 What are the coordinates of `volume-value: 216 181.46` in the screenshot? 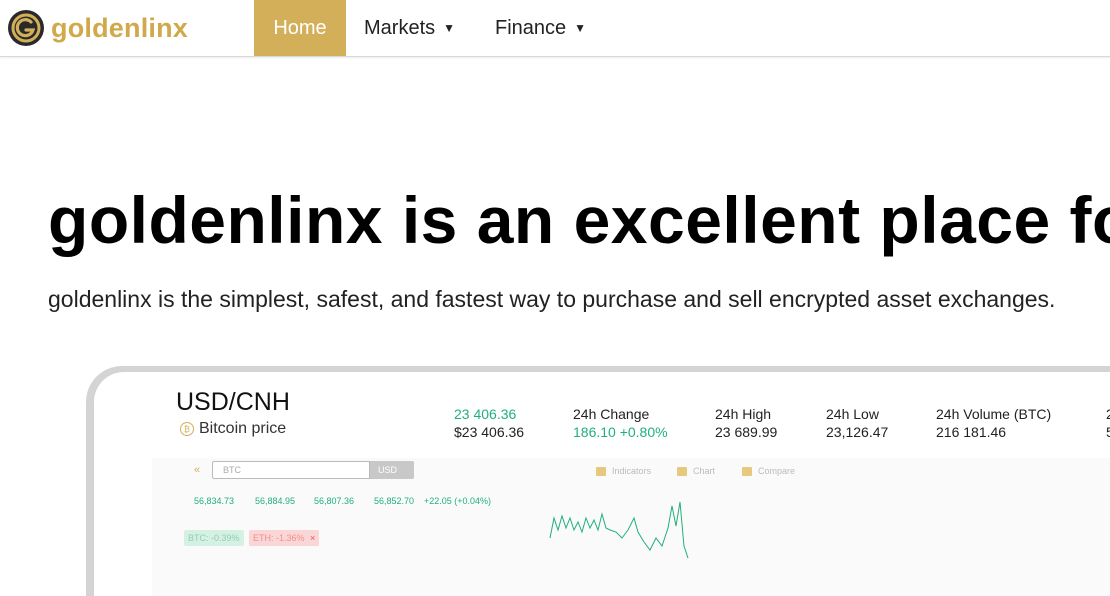 It's located at (971, 432).